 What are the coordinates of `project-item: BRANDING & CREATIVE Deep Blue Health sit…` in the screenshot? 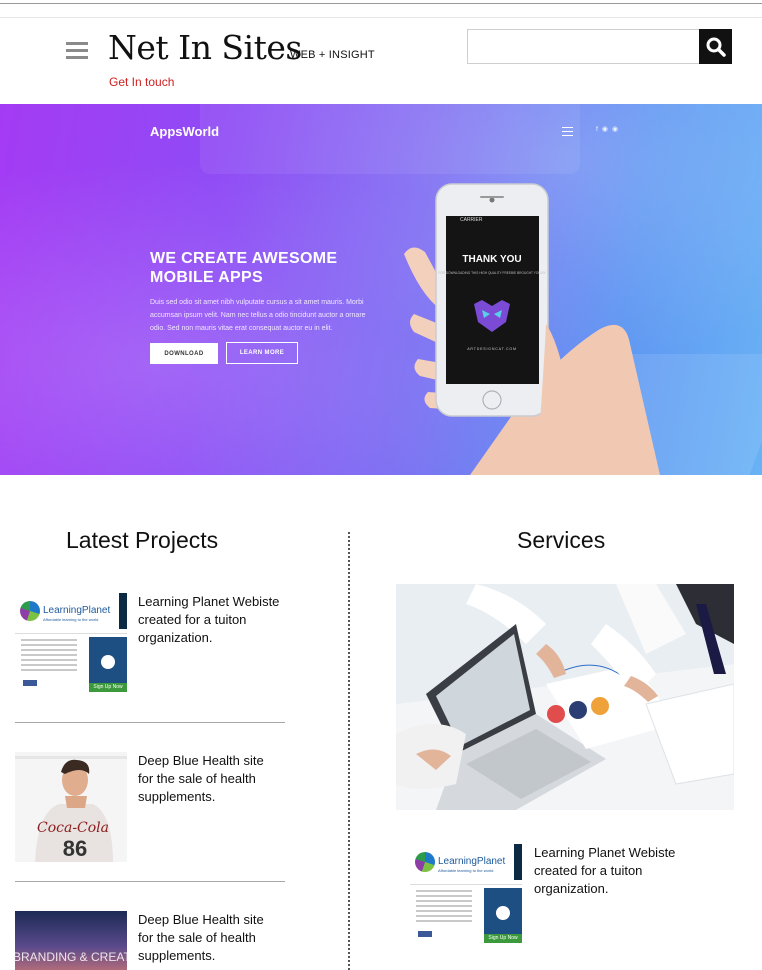 It's located at (150, 940).